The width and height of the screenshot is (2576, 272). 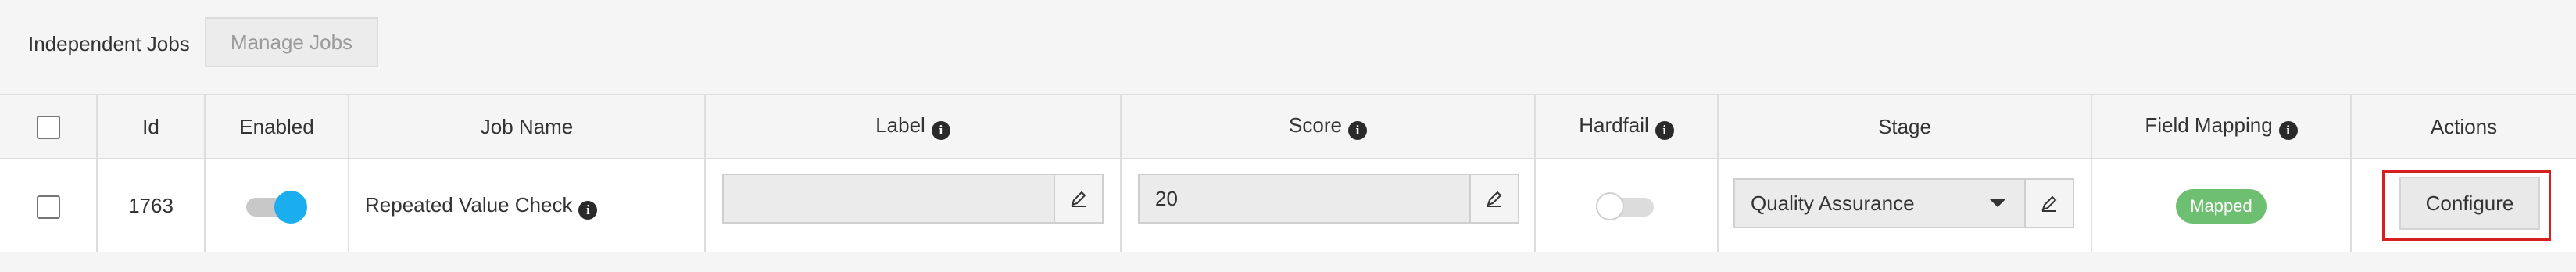 I want to click on job-name-cell: Repeated Value Check i, so click(x=527, y=205).